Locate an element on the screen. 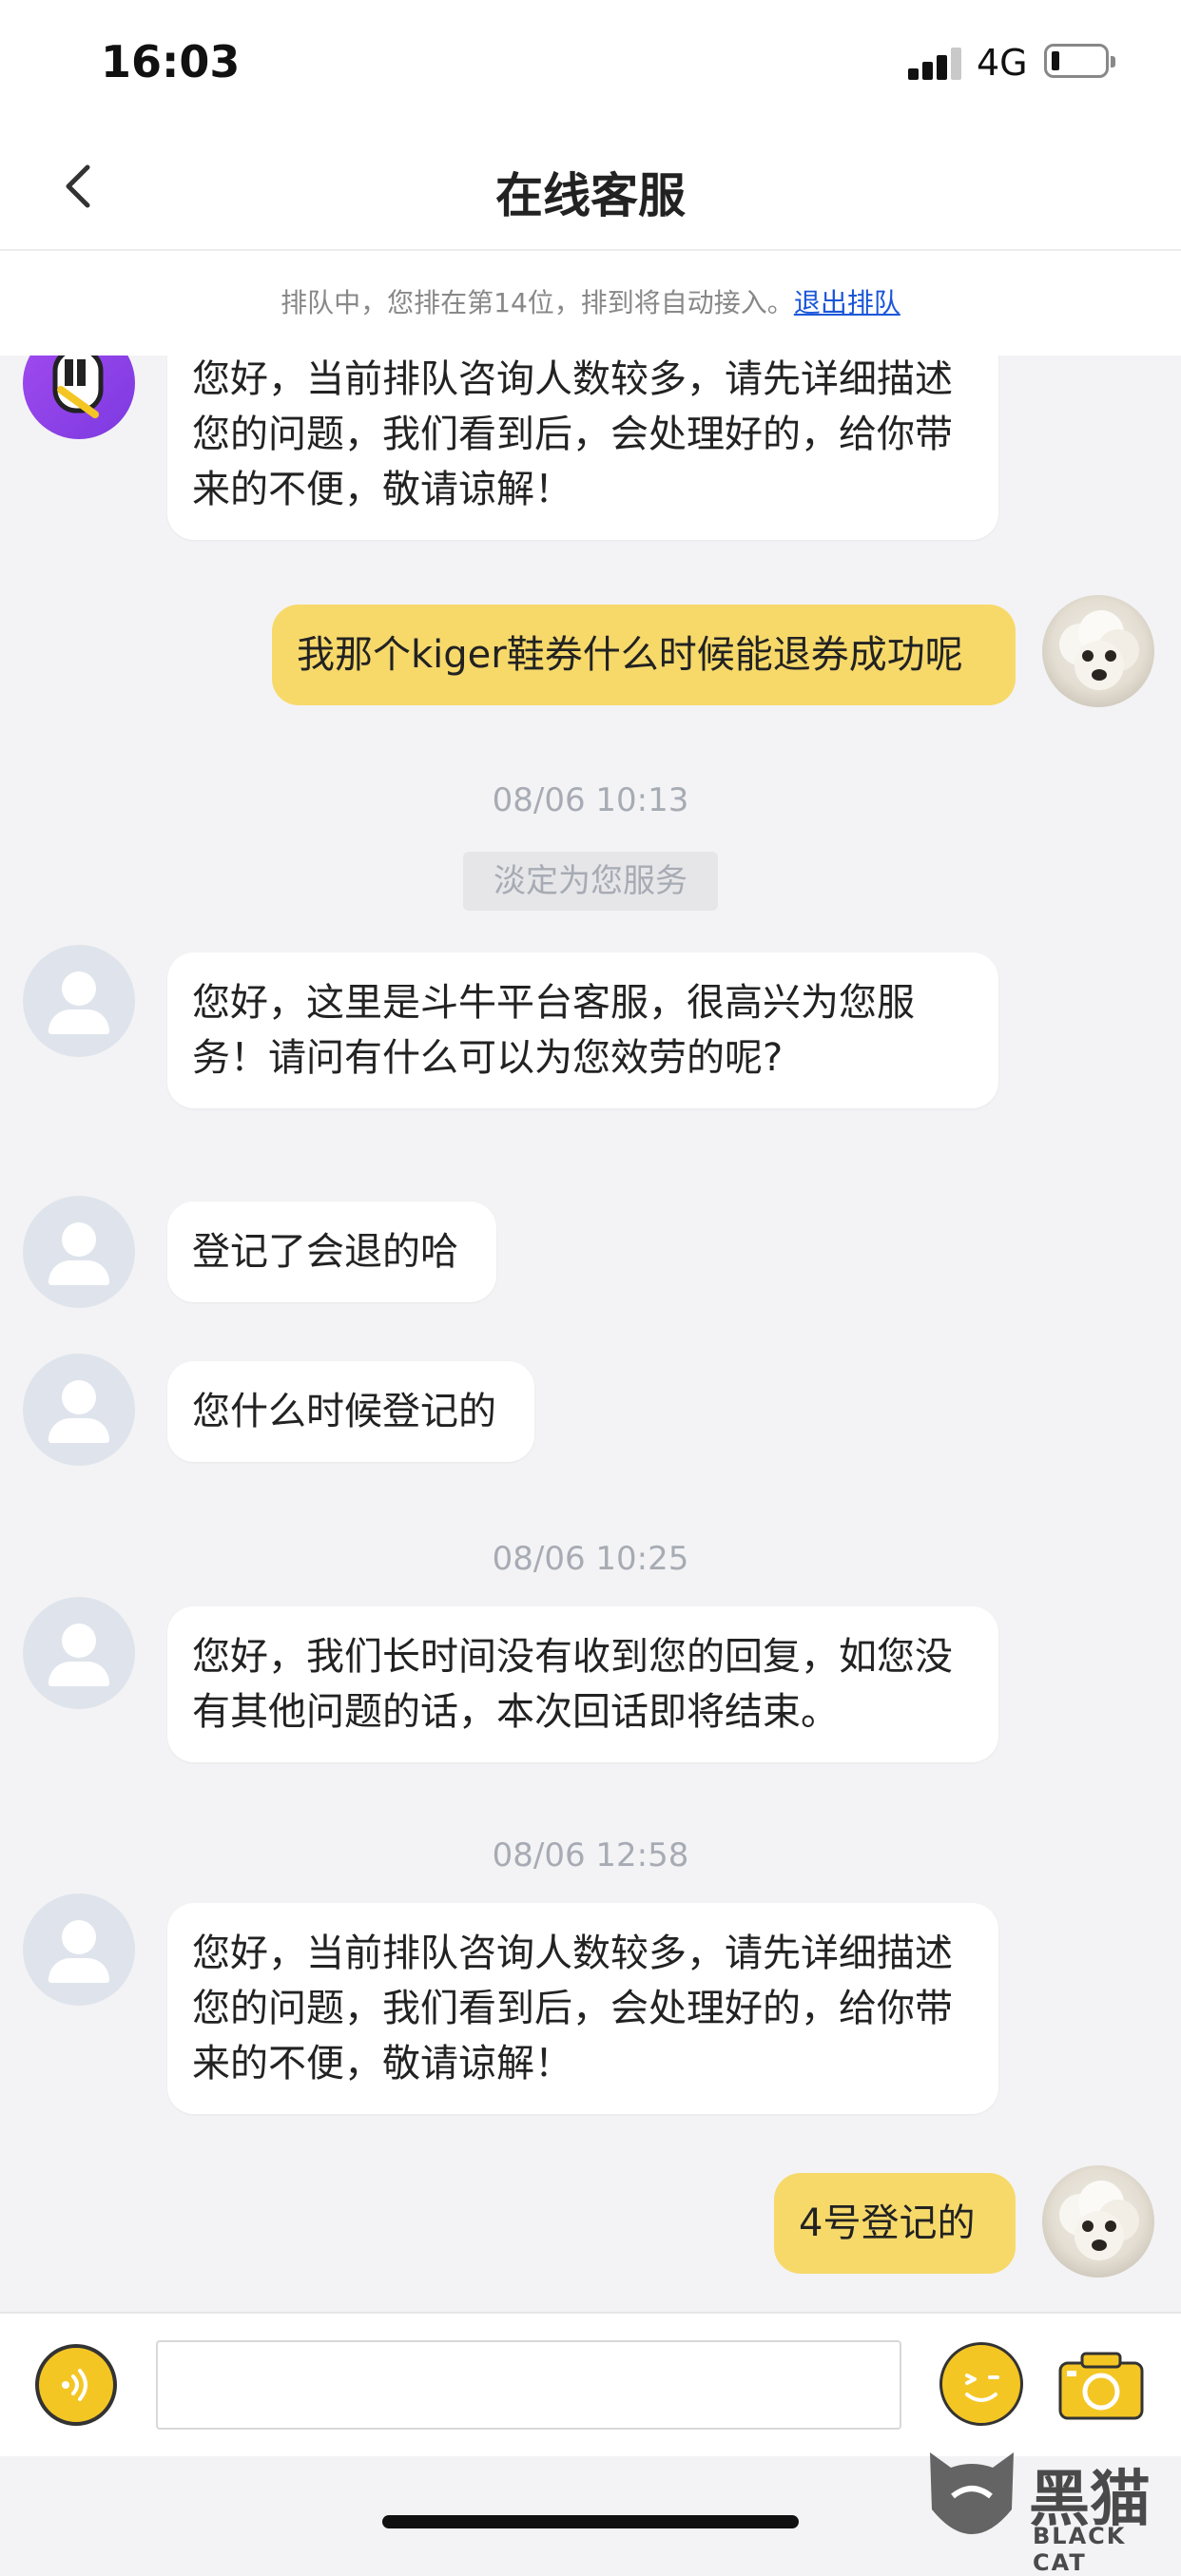 The height and width of the screenshot is (2576, 1181). incoming-message-bubble: 您什么时候登记的 is located at coordinates (350, 1412).